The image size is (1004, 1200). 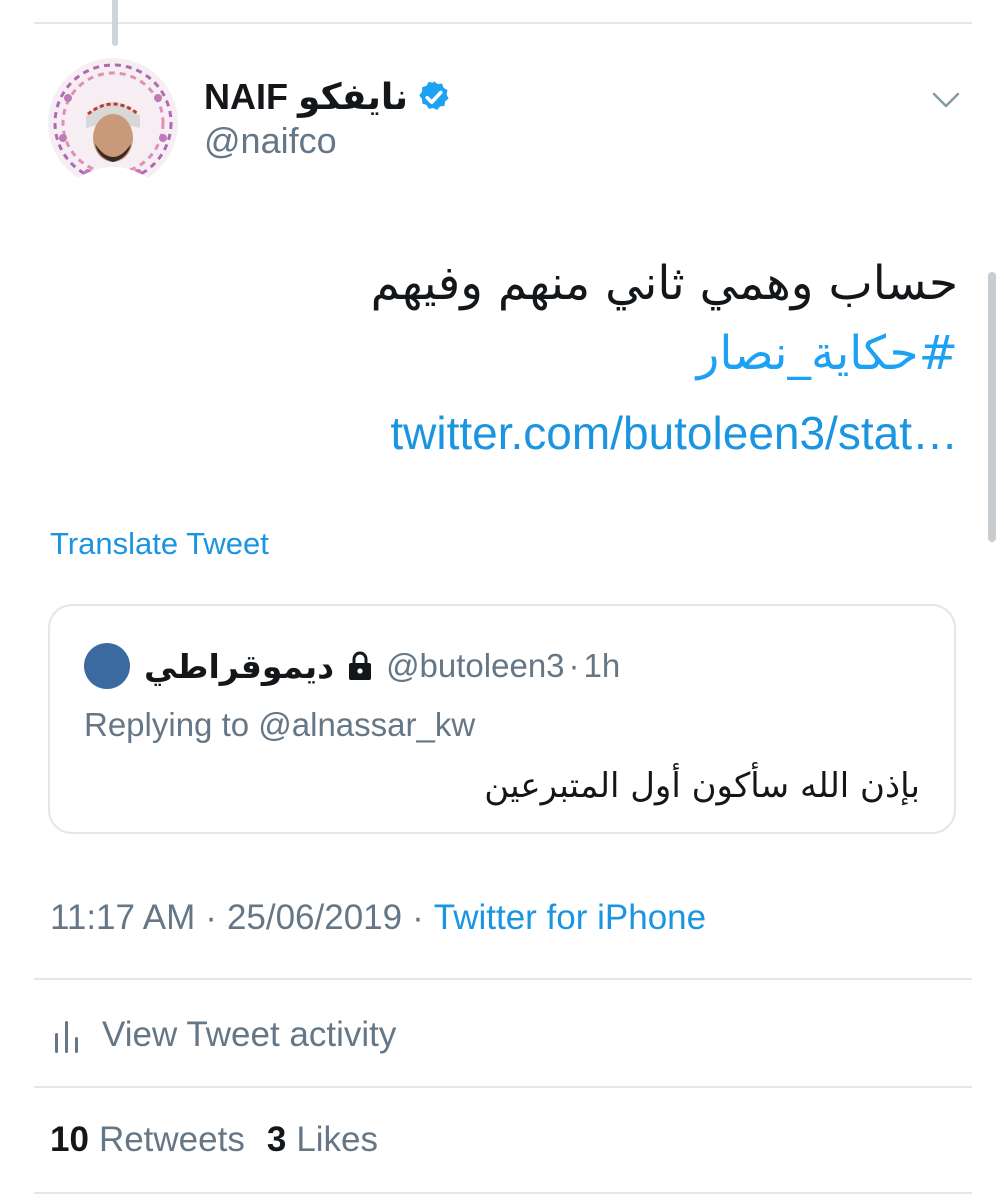 What do you see at coordinates (434, 97) in the screenshot?
I see `verified-badge-icon` at bounding box center [434, 97].